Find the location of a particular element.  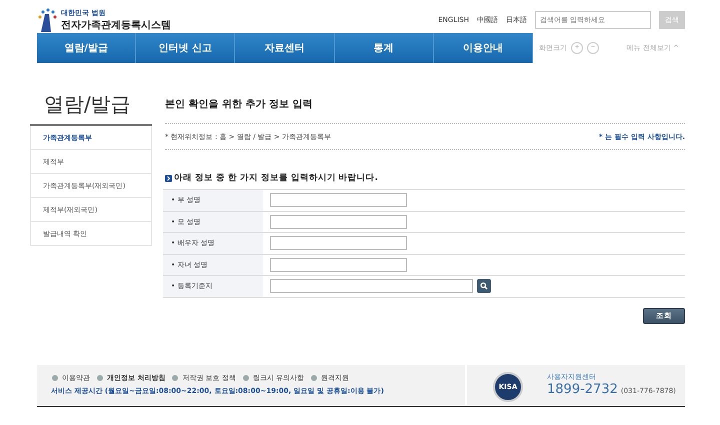

logo-icon is located at coordinates (47, 20).